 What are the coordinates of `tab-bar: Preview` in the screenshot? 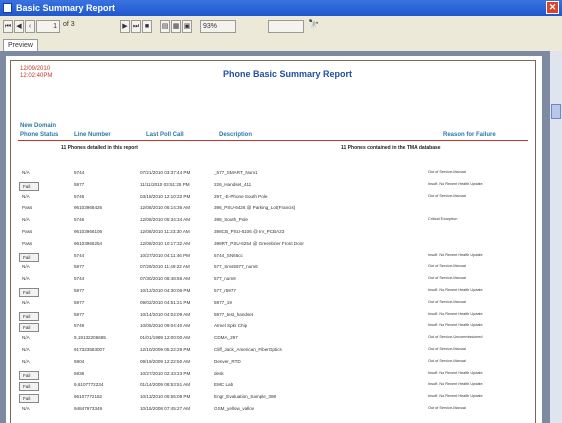 It's located at (281, 45).